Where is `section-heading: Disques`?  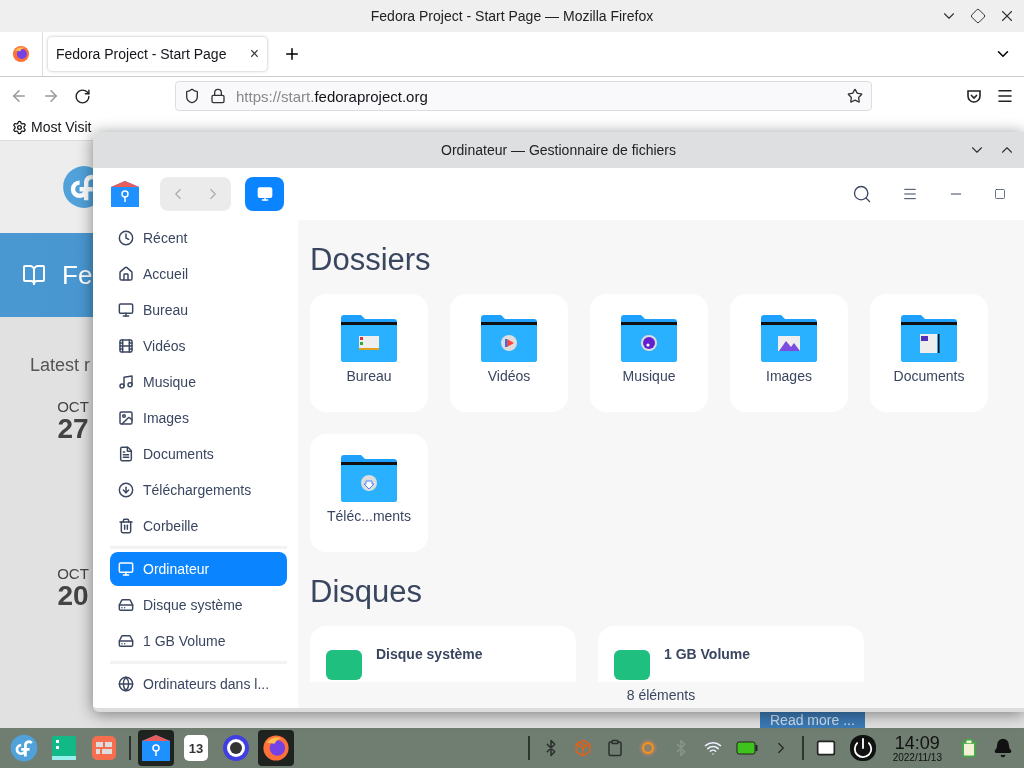
section-heading: Disques is located at coordinates (366, 592).